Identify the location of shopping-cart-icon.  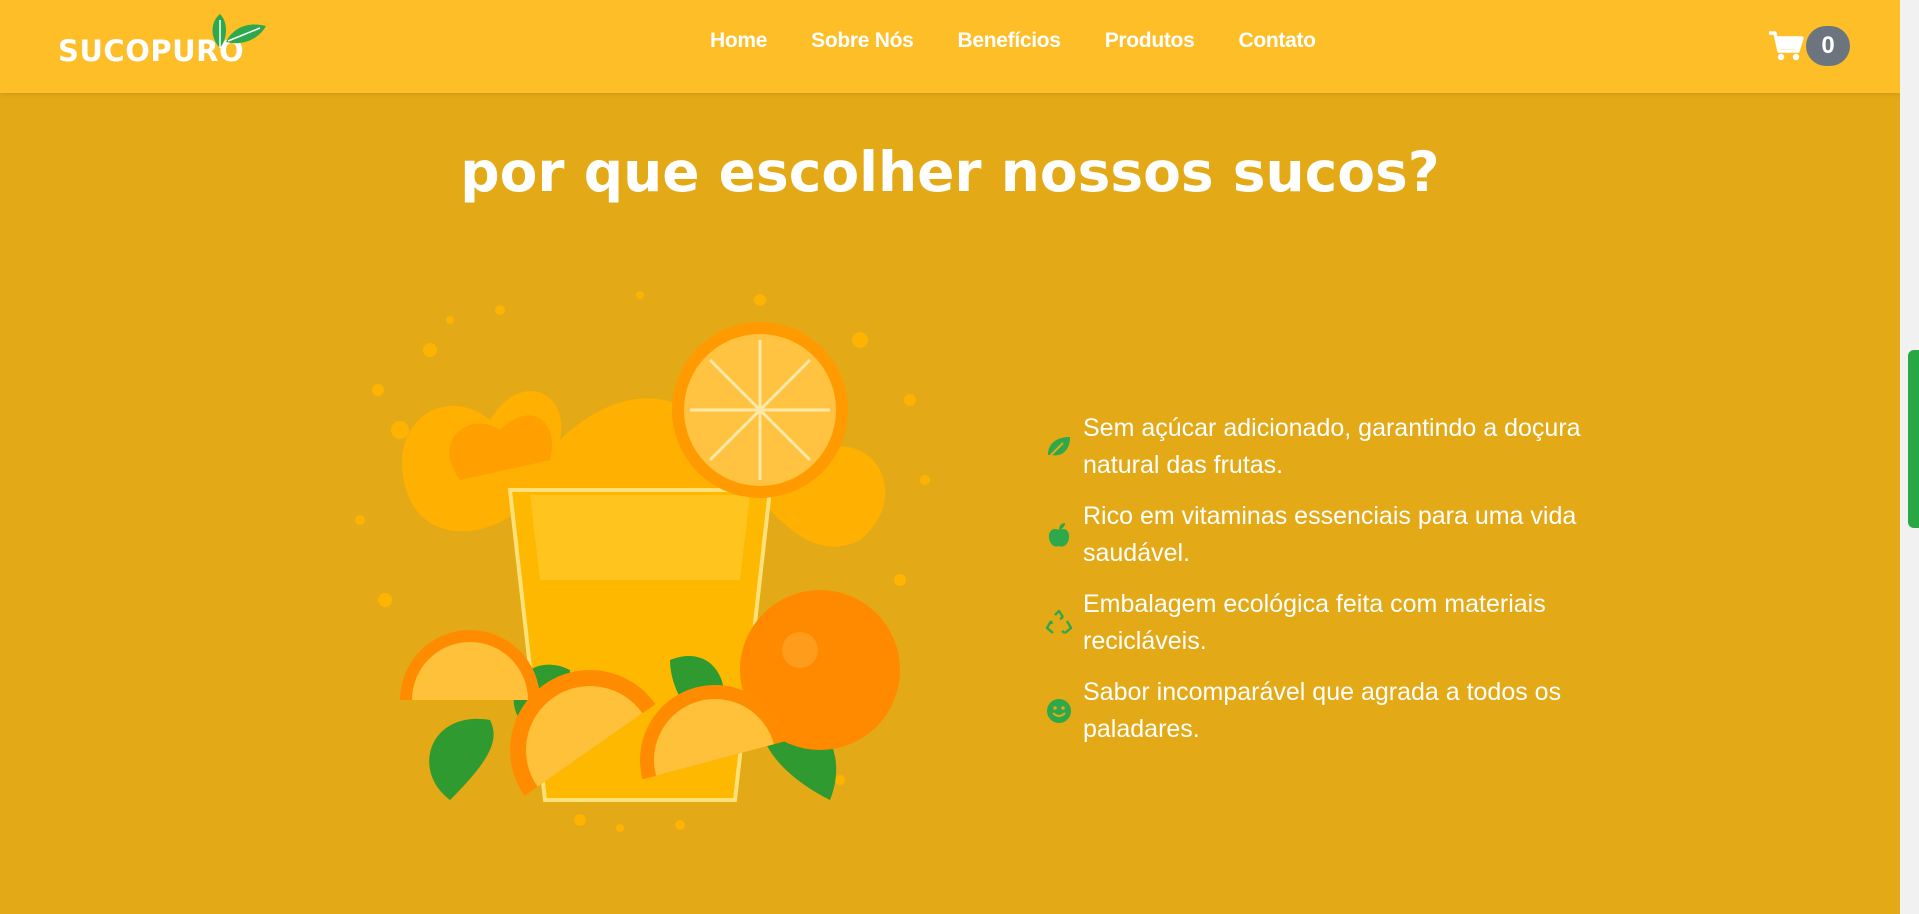
(1786, 46).